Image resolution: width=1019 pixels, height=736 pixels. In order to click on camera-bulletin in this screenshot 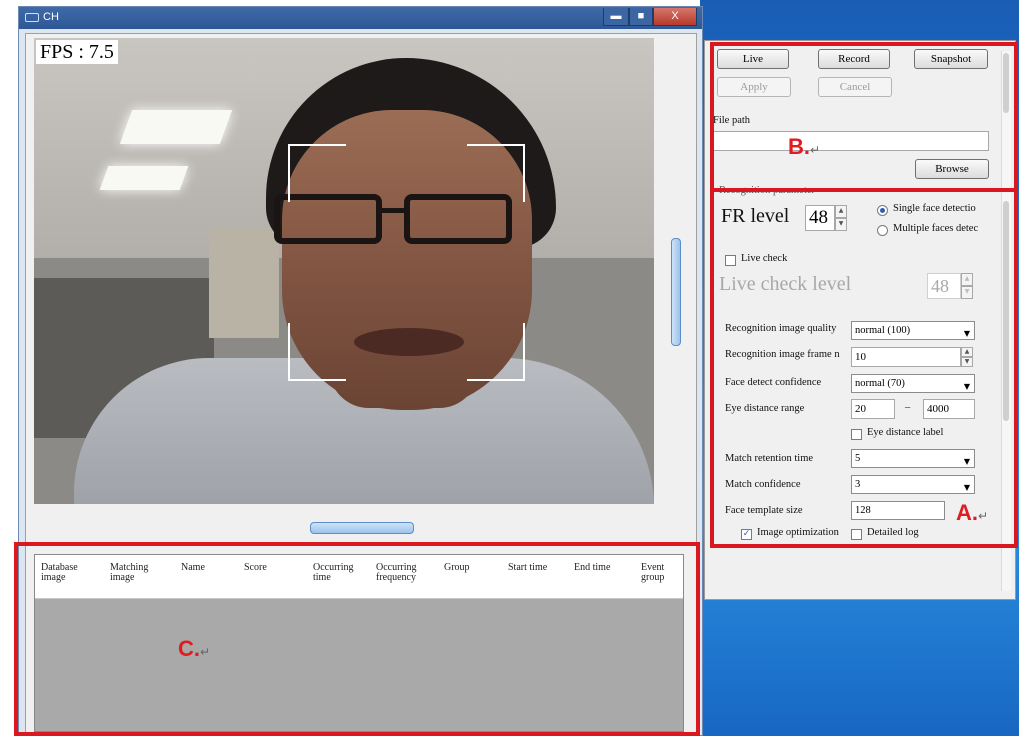, I will do `click(244, 283)`.